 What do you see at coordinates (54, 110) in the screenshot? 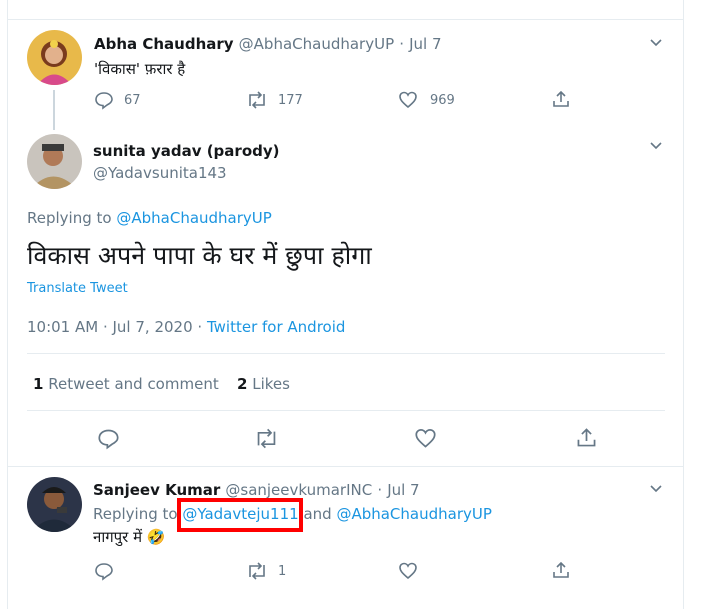
I see `thread-line` at bounding box center [54, 110].